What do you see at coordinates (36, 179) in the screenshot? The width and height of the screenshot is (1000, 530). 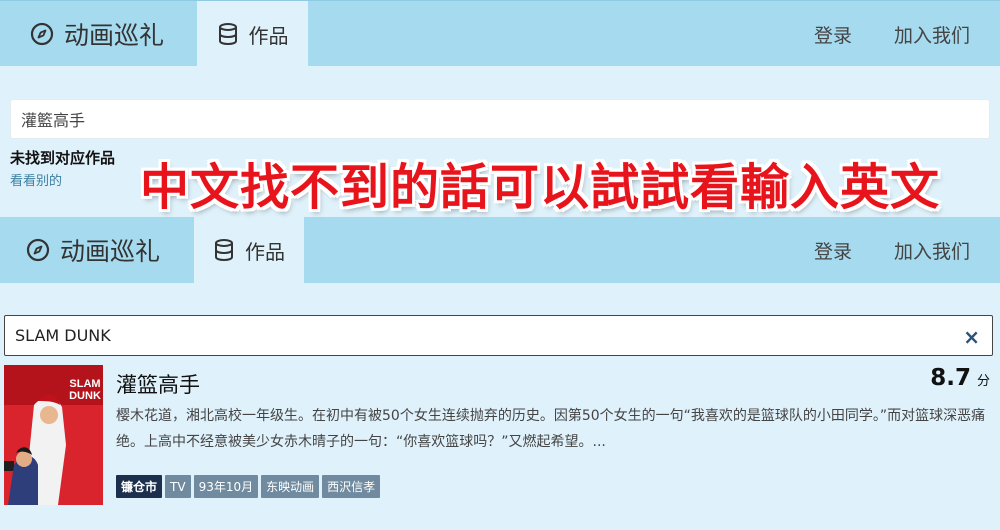 I see `look-other-link: 看看别的` at bounding box center [36, 179].